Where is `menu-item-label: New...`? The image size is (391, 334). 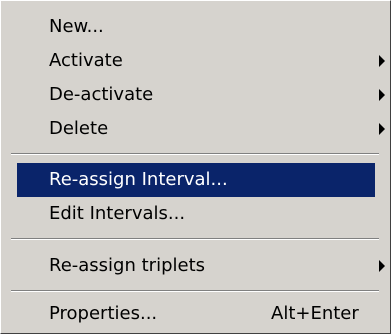 menu-item-label: New... is located at coordinates (76, 26).